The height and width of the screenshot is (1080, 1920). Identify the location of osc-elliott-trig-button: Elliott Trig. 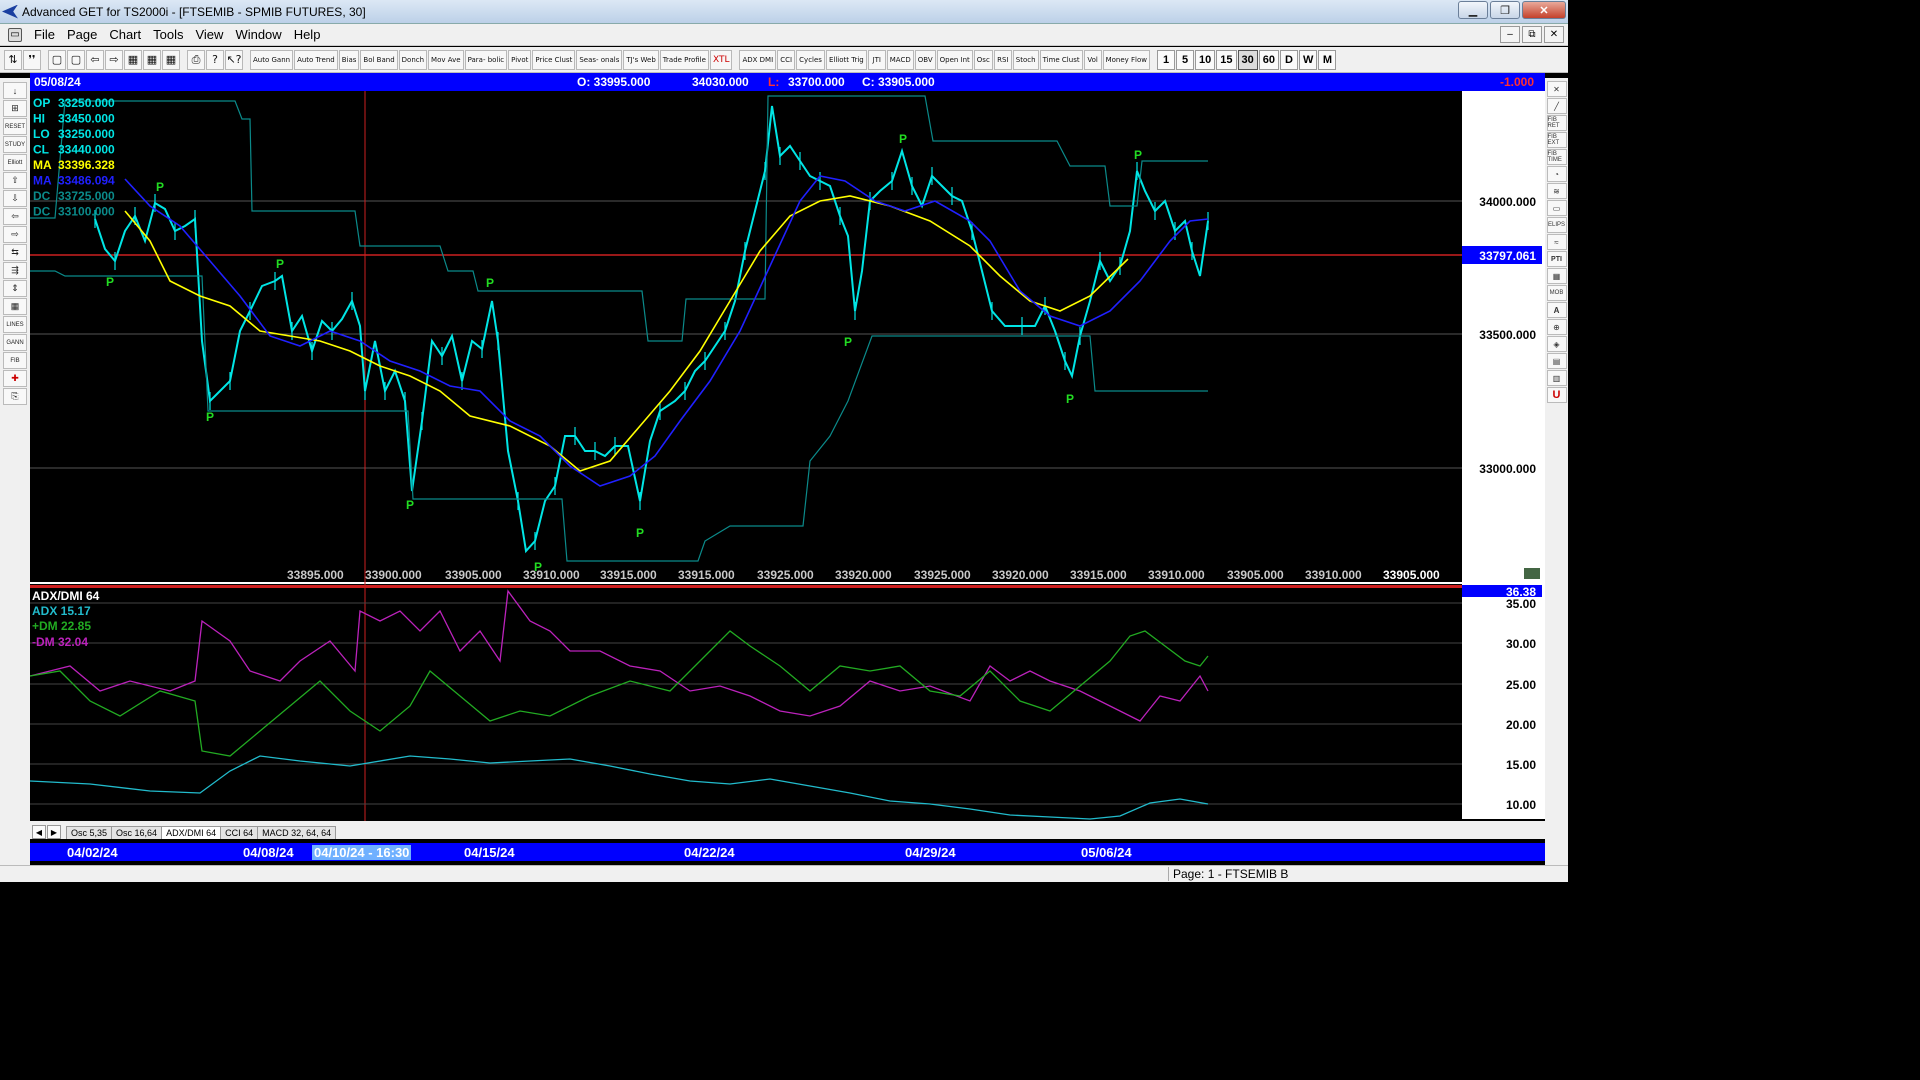
(846, 59).